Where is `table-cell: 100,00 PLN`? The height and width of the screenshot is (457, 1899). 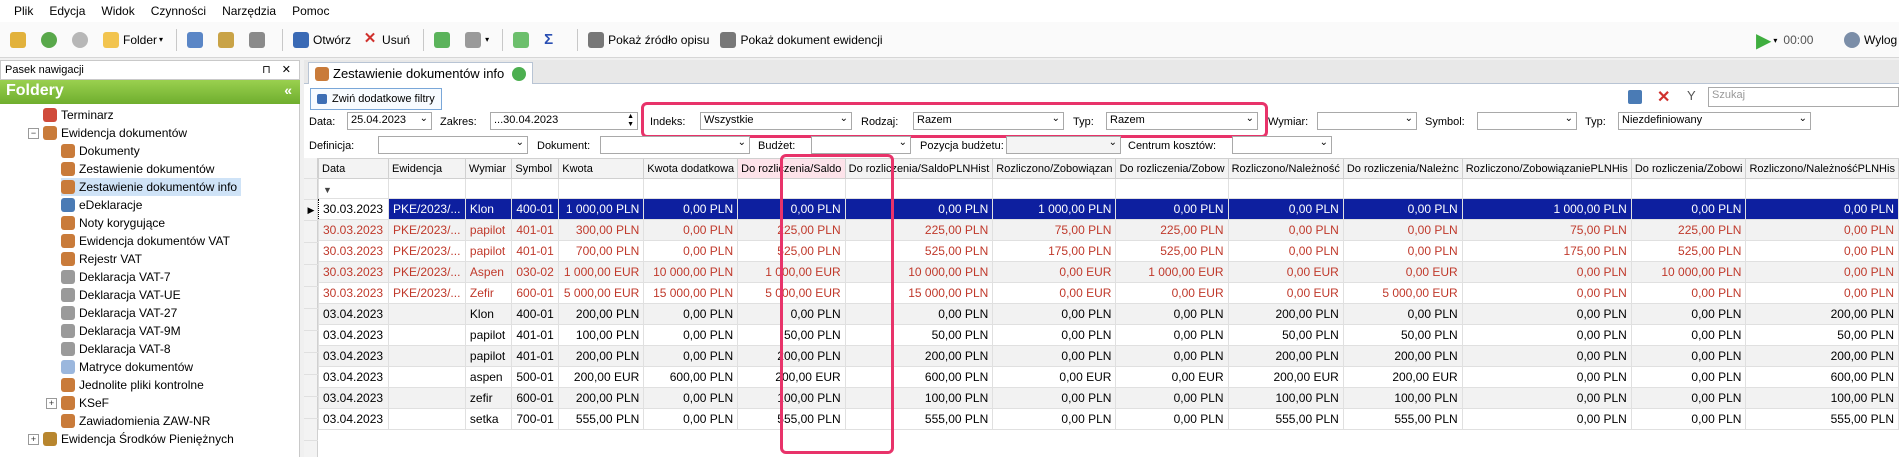 table-cell: 100,00 PLN is located at coordinates (1822, 398).